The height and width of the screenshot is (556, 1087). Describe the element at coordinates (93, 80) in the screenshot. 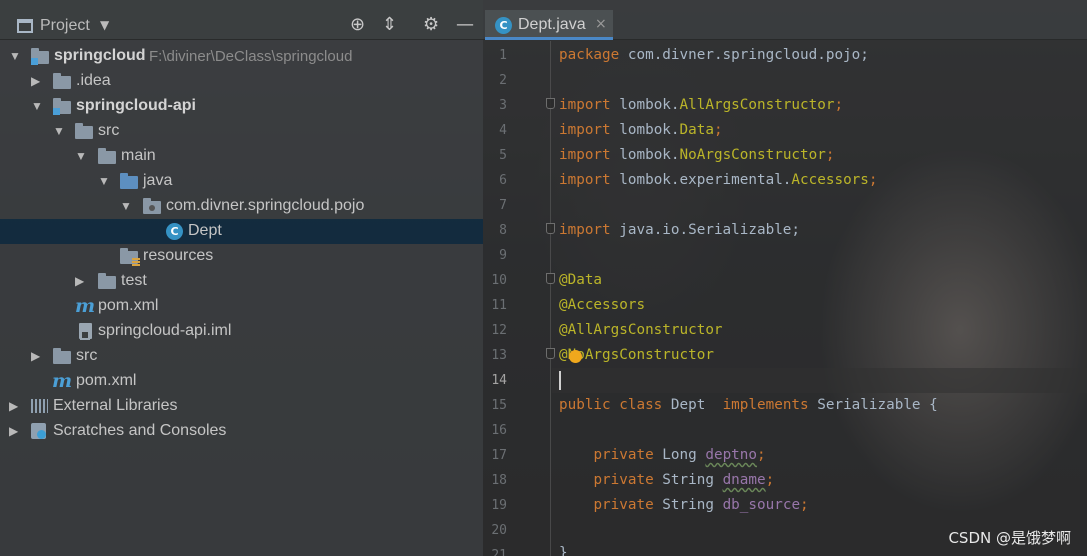

I see `tree-item-label: .idea` at that location.